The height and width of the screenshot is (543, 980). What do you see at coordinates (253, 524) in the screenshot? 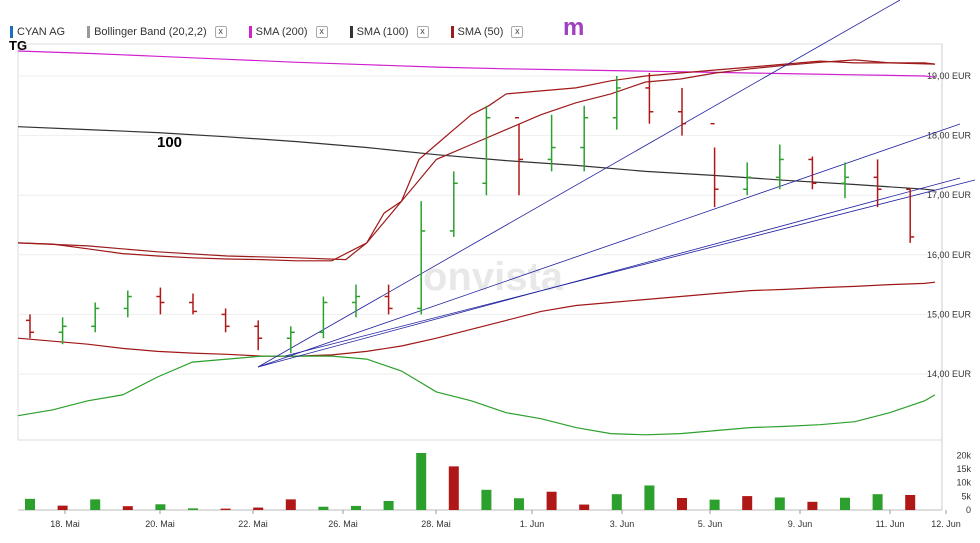
I see `x-tick-label: 22. Mai` at bounding box center [253, 524].